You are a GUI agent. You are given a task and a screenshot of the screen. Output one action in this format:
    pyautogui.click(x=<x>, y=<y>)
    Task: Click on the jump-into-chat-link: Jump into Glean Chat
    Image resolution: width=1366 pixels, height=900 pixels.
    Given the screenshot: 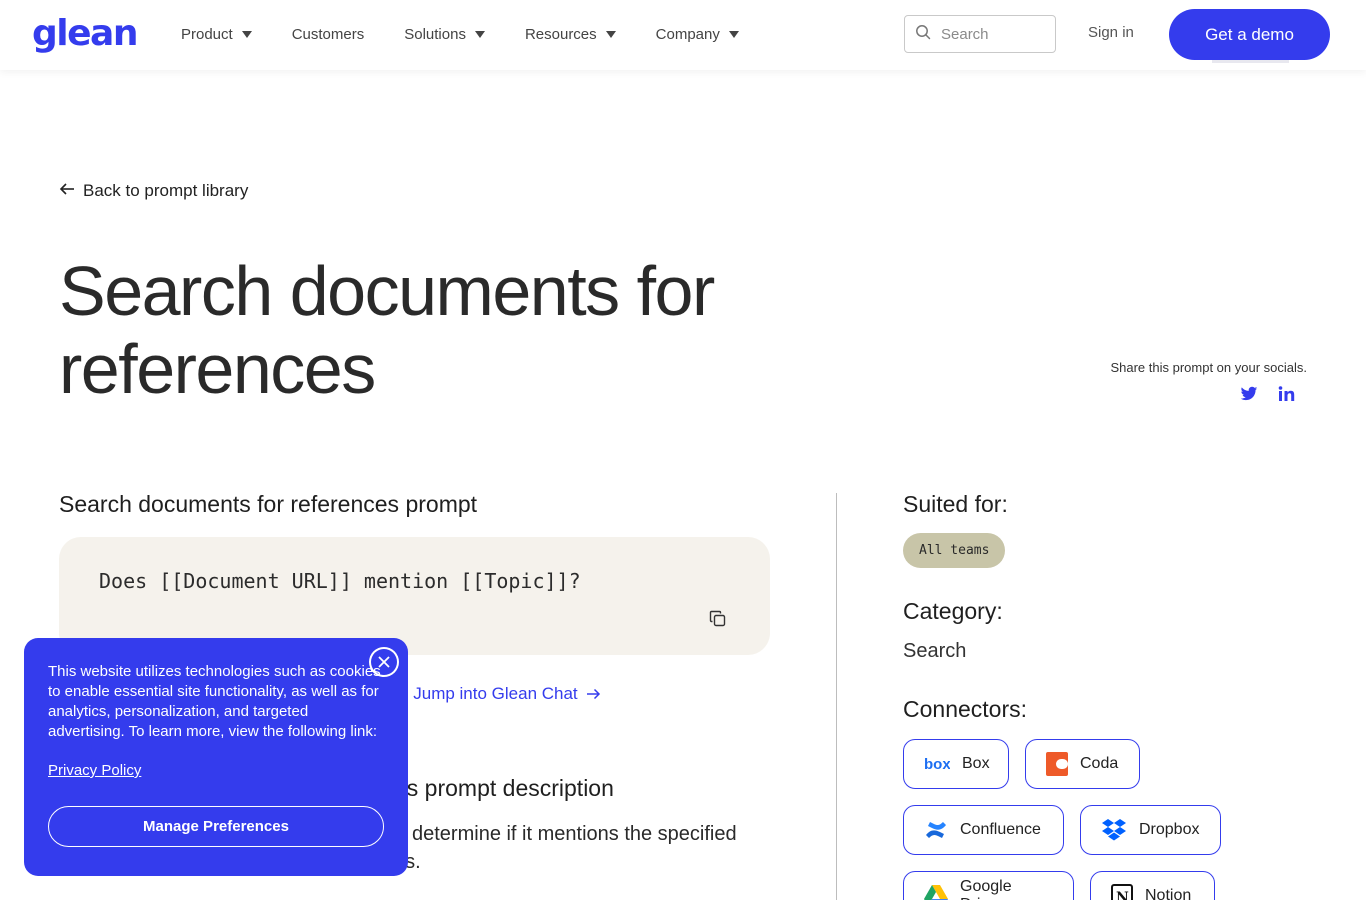 What is the action you would take?
    pyautogui.click(x=506, y=694)
    